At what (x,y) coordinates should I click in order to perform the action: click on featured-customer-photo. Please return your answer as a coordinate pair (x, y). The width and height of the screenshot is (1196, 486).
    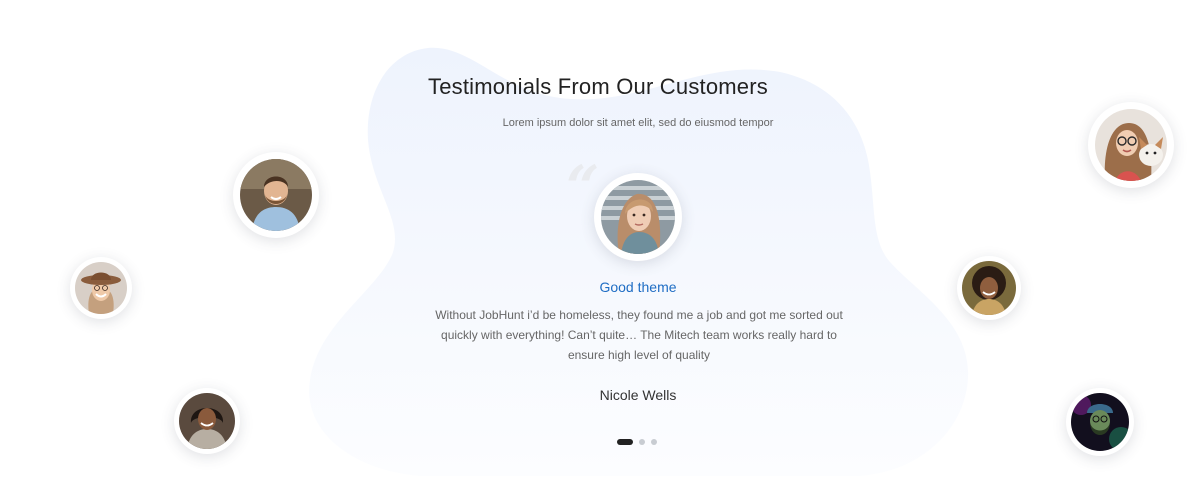
    Looking at the image, I should click on (638, 217).